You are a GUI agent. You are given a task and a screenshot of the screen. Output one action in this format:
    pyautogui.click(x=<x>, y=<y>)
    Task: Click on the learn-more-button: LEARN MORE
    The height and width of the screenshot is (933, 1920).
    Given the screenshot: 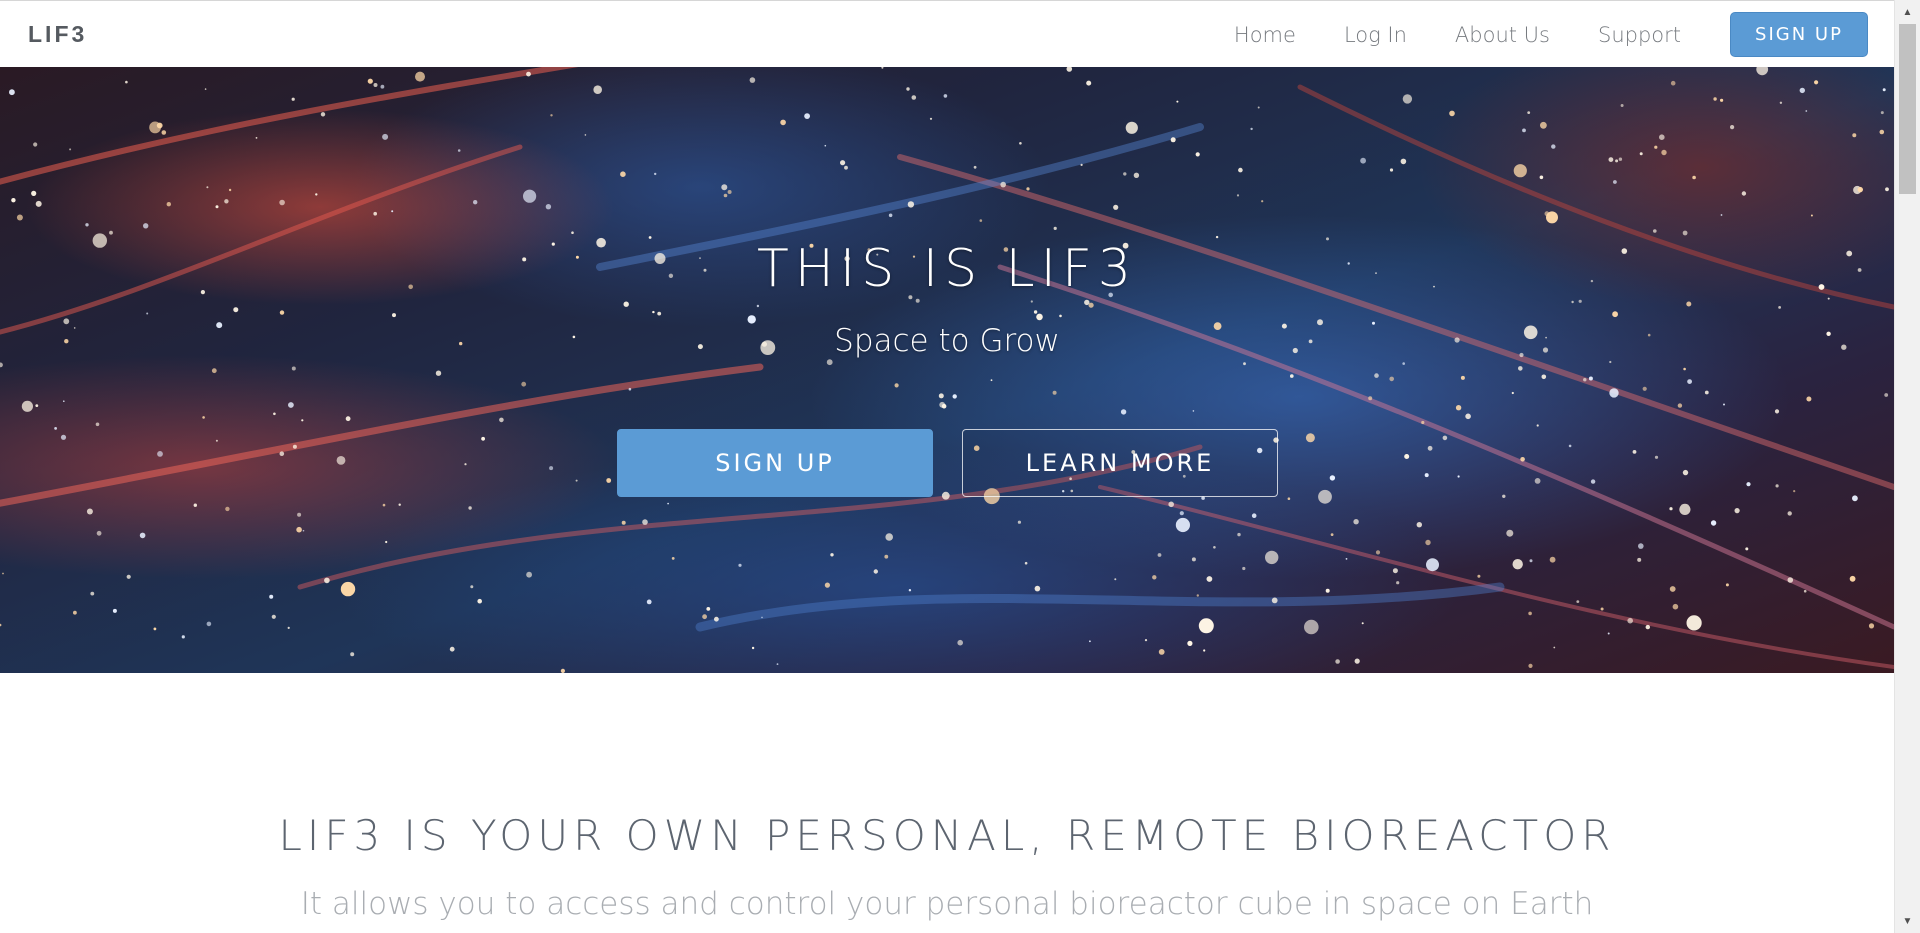 What is the action you would take?
    pyautogui.click(x=1120, y=463)
    